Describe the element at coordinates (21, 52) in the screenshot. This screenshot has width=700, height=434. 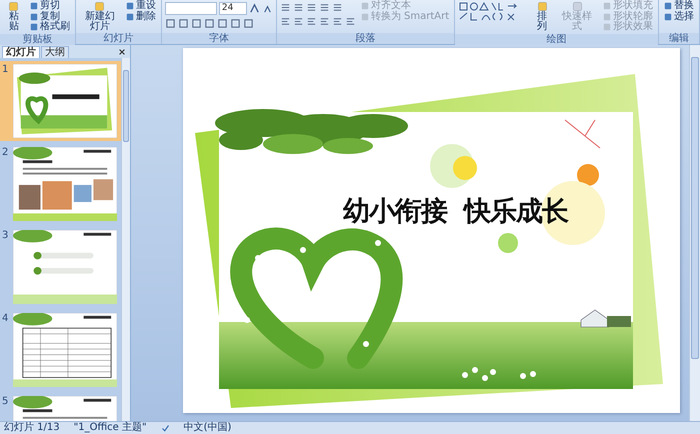
I see `panel-tab: 幻灯片` at that location.